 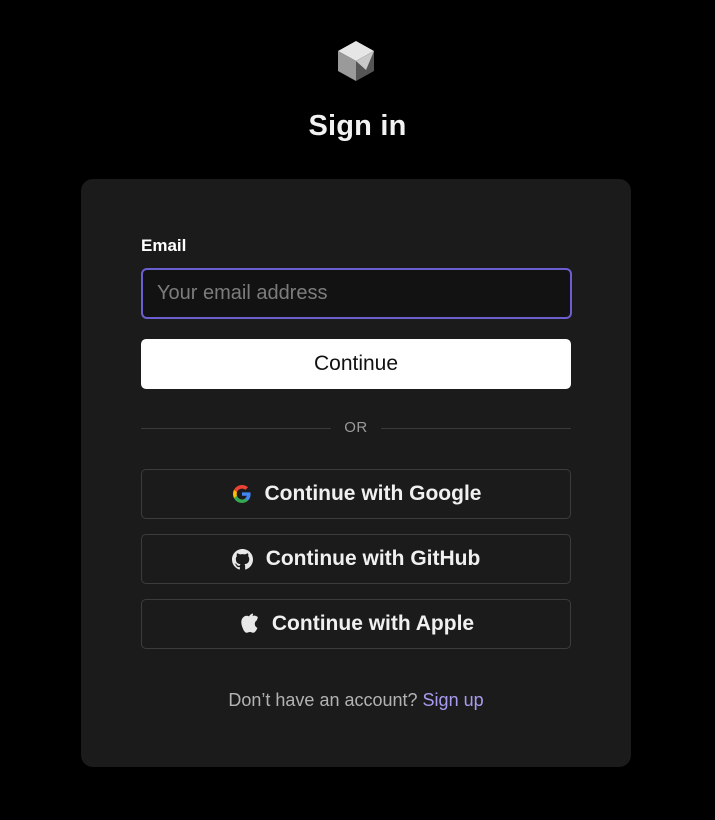 What do you see at coordinates (373, 623) in the screenshot?
I see `apple-button-label: Continue with Apple` at bounding box center [373, 623].